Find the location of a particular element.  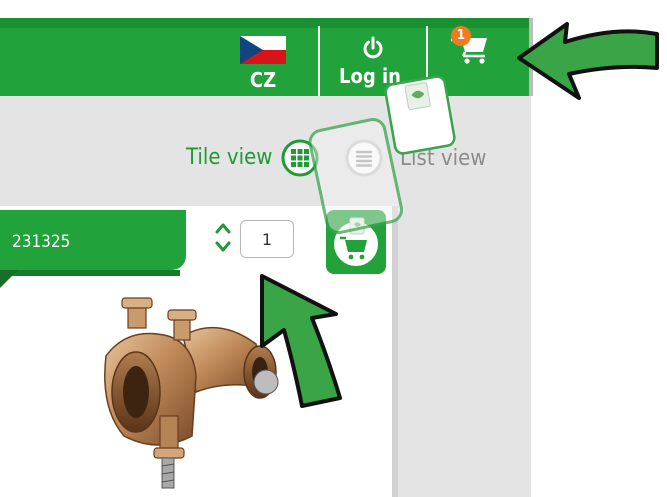

drag-ghost-thumbnail is located at coordinates (420, 115).